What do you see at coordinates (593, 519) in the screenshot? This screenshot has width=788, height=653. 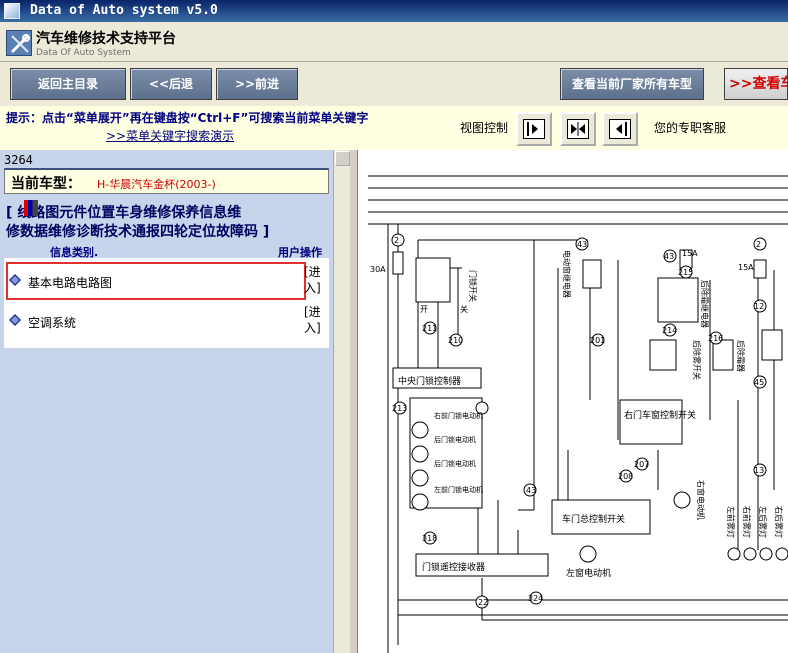 I see `master-switch-label: 车门总控制开关` at bounding box center [593, 519].